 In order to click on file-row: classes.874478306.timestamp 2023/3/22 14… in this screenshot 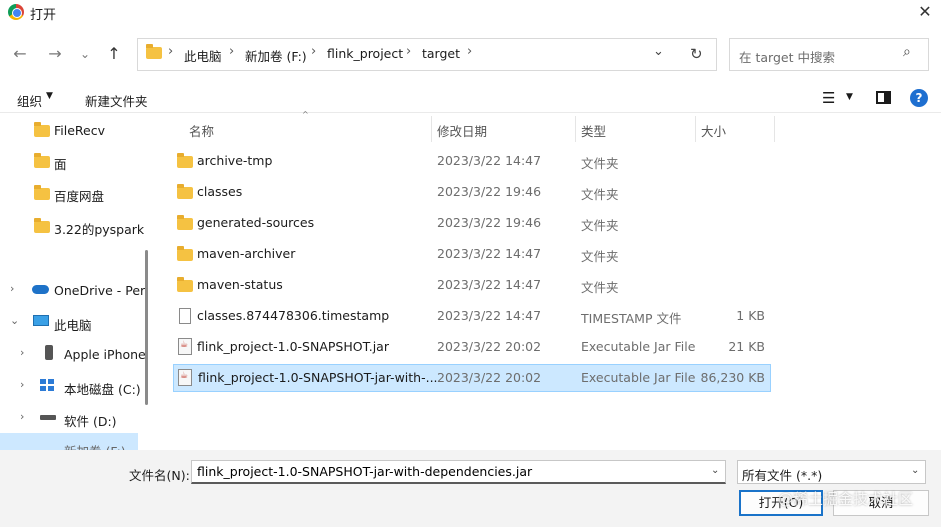, I will do `click(472, 316)`.